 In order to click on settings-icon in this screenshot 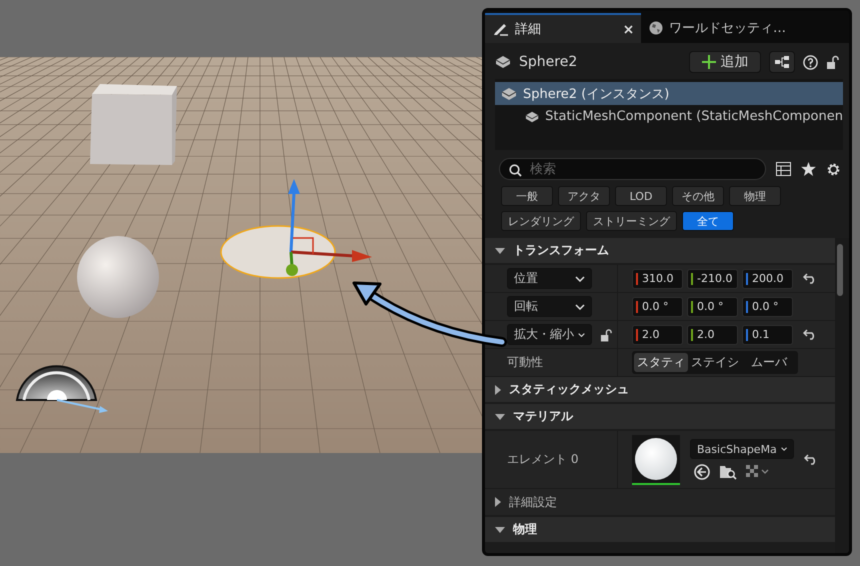, I will do `click(833, 169)`.